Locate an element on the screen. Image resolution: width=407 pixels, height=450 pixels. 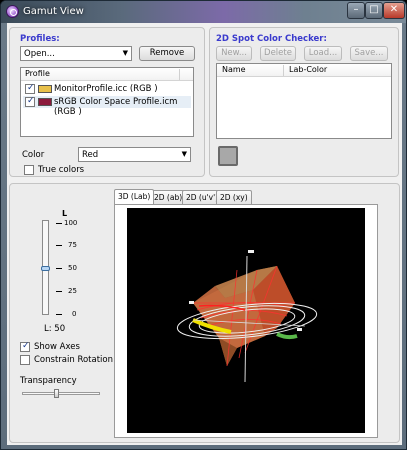
spot-color-list-header: Name Lab-Color is located at coordinates (304, 70).